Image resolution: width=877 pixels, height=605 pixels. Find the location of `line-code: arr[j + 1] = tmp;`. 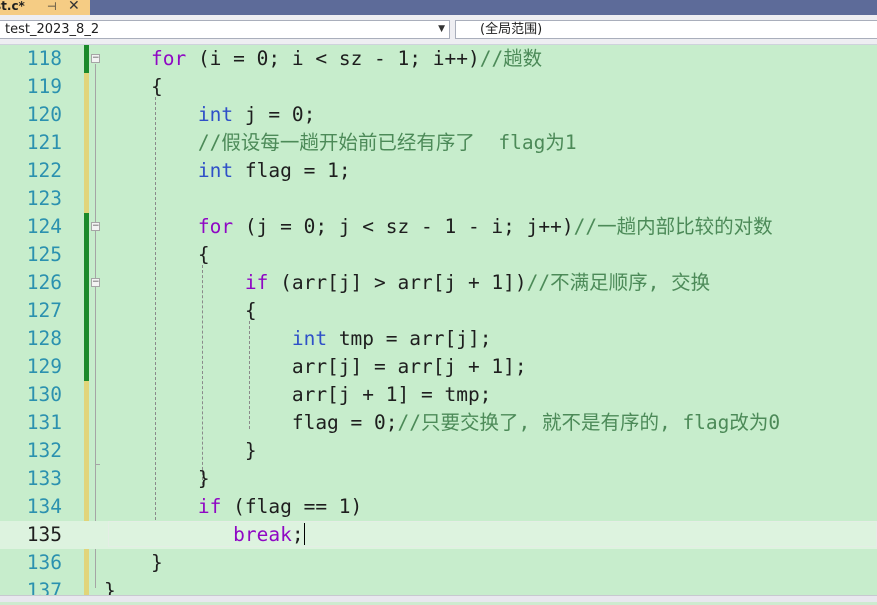

line-code: arr[j + 1] = tmp; is located at coordinates (298, 395).